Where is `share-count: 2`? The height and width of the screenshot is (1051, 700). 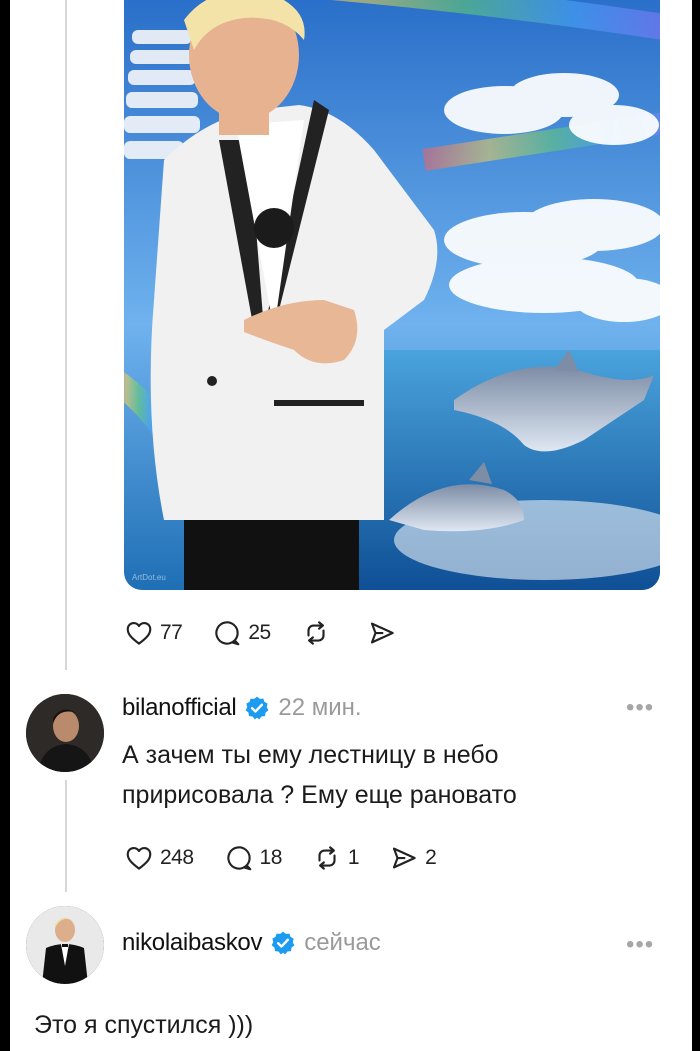
share-count: 2 is located at coordinates (431, 857).